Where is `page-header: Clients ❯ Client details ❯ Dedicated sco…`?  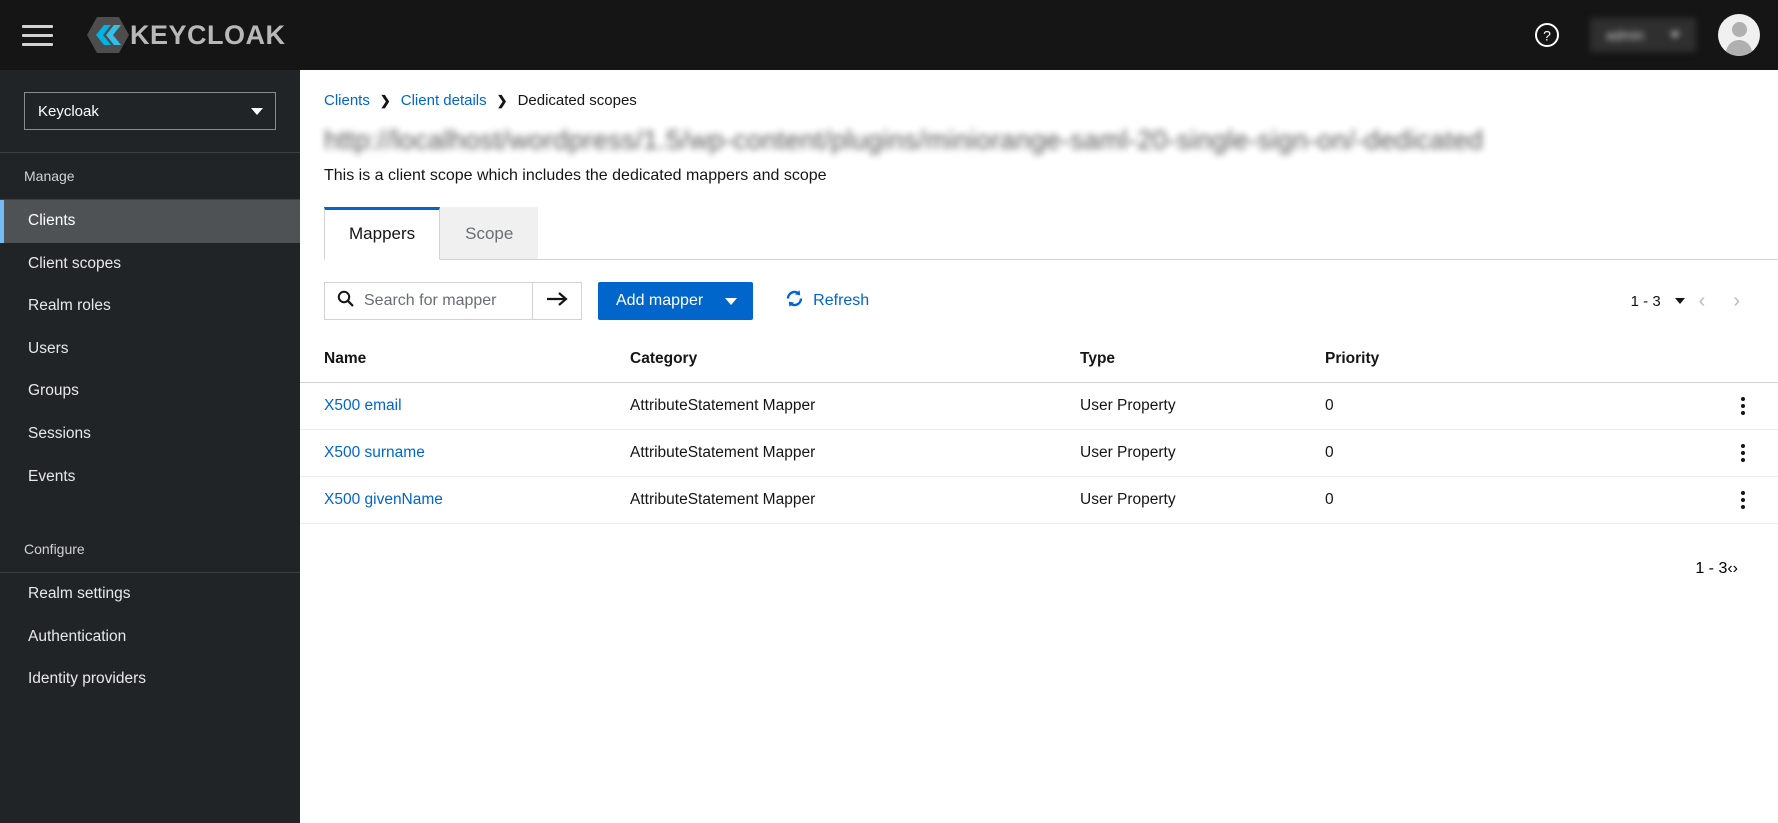 page-header: Clients ❯ Client details ❯ Dedicated sco… is located at coordinates (1039, 127).